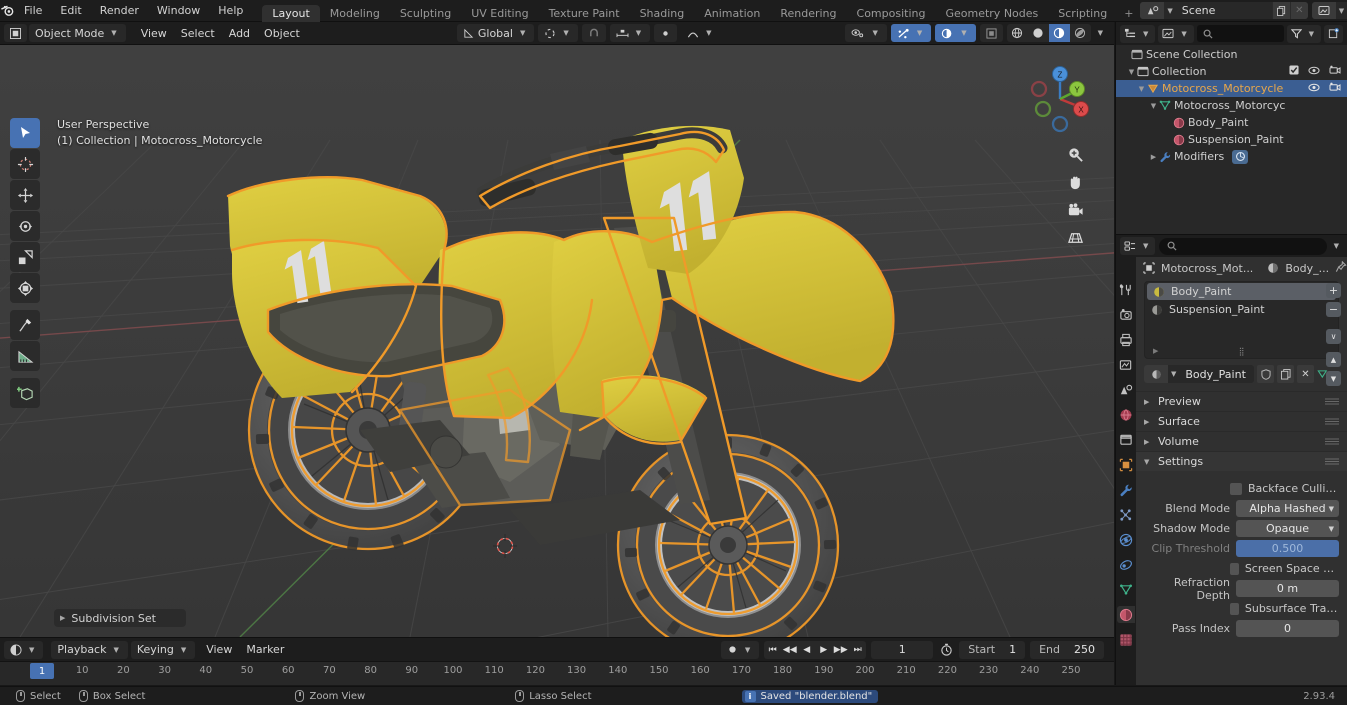  I want to click on properties-tab-collection, so click(1126, 439).